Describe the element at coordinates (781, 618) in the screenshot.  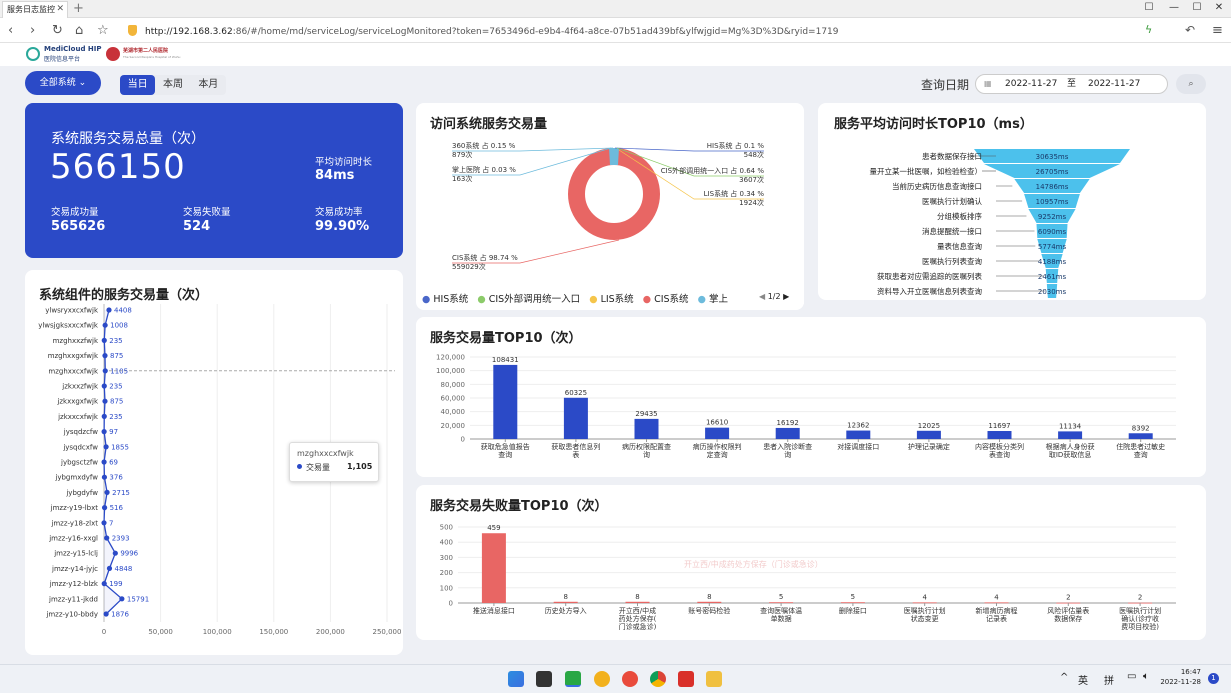
I see `x-tick-label: 单数据` at that location.